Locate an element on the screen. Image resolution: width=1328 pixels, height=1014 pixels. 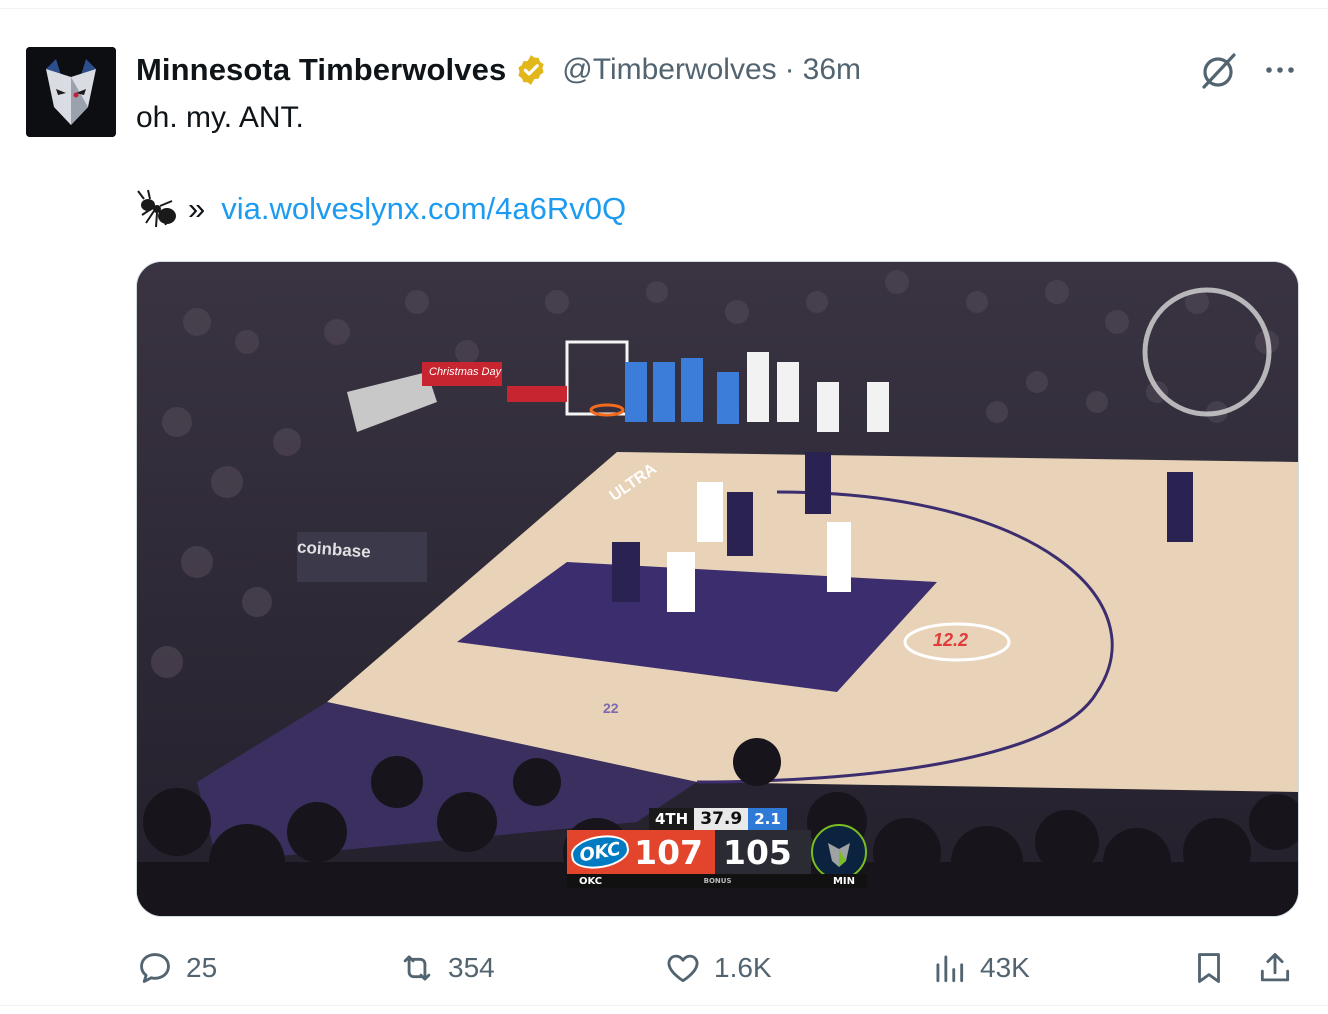
bookmark-button is located at coordinates (1209, 968).